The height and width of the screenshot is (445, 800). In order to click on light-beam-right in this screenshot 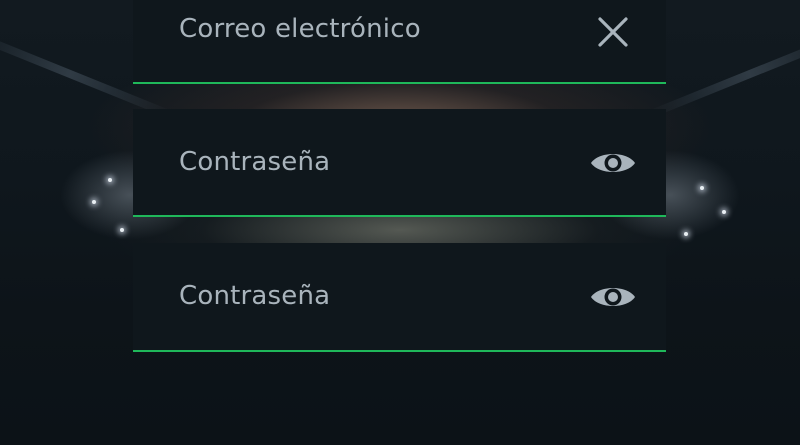, I will do `click(723, 74)`.